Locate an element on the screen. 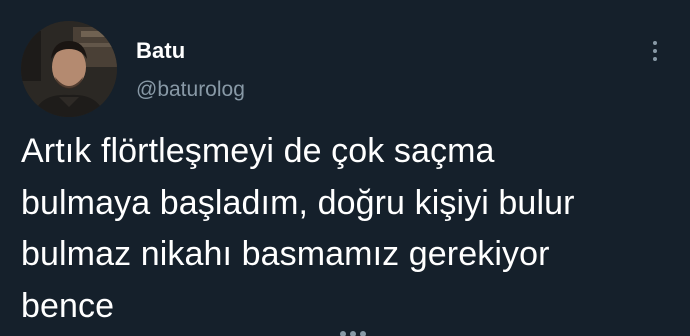  more-options-icon is located at coordinates (655, 51).